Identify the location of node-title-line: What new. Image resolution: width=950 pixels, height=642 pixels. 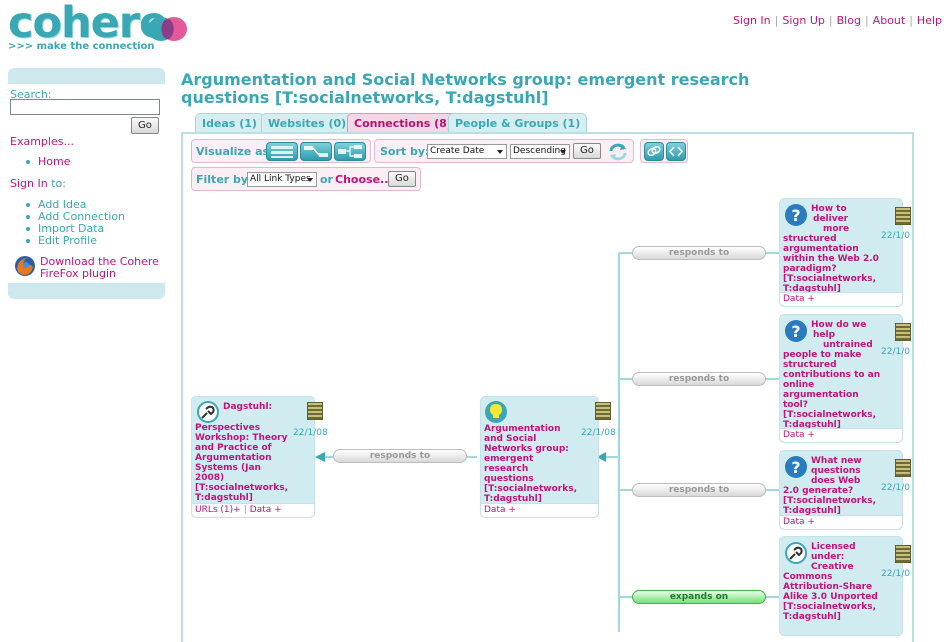
(836, 461).